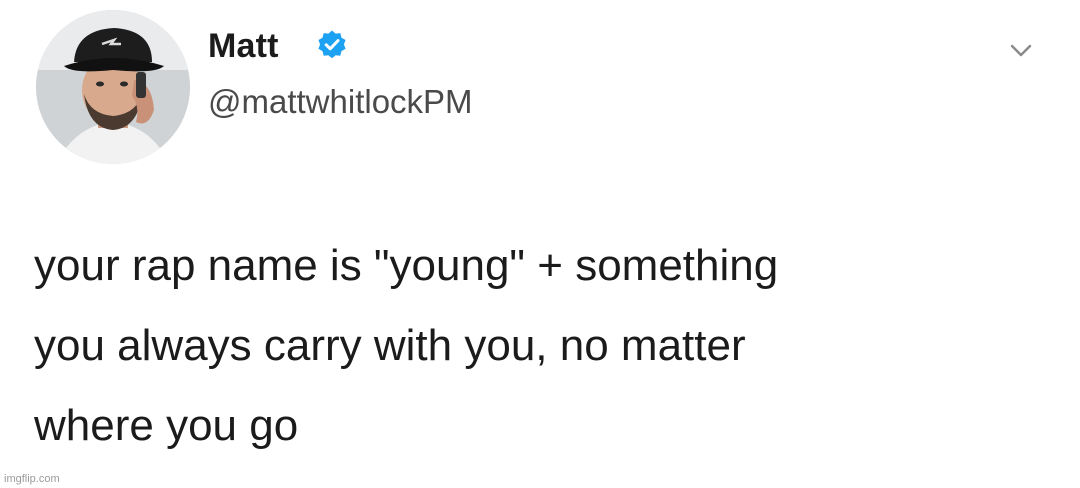  I want to click on verified-badge-icon, so click(332, 44).